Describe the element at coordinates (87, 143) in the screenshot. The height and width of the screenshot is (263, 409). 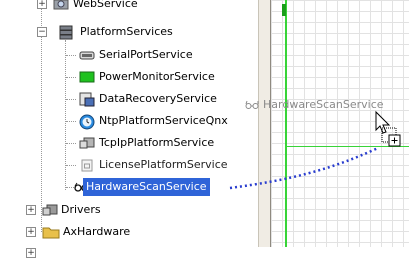
I see `tcpip-icon` at that location.